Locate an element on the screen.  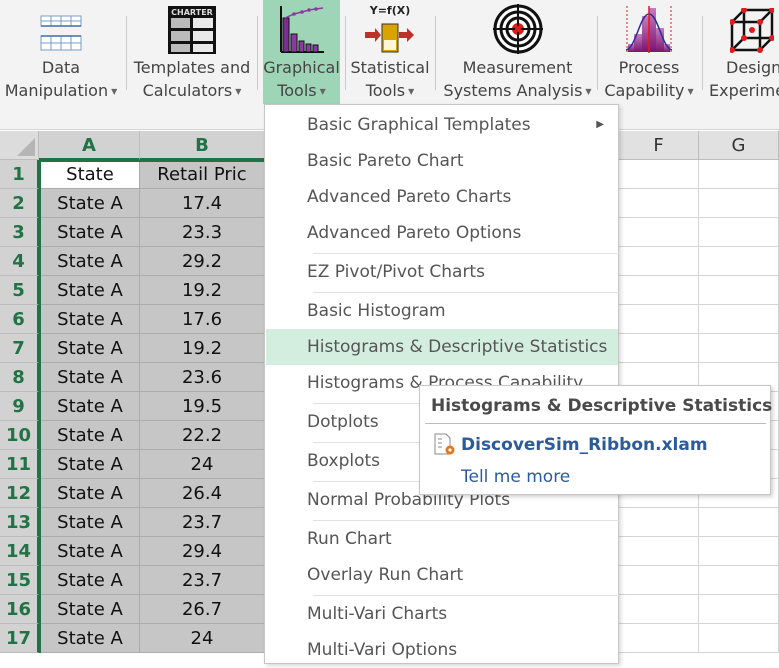
cell-retail-price: 22.2 is located at coordinates (202, 435).